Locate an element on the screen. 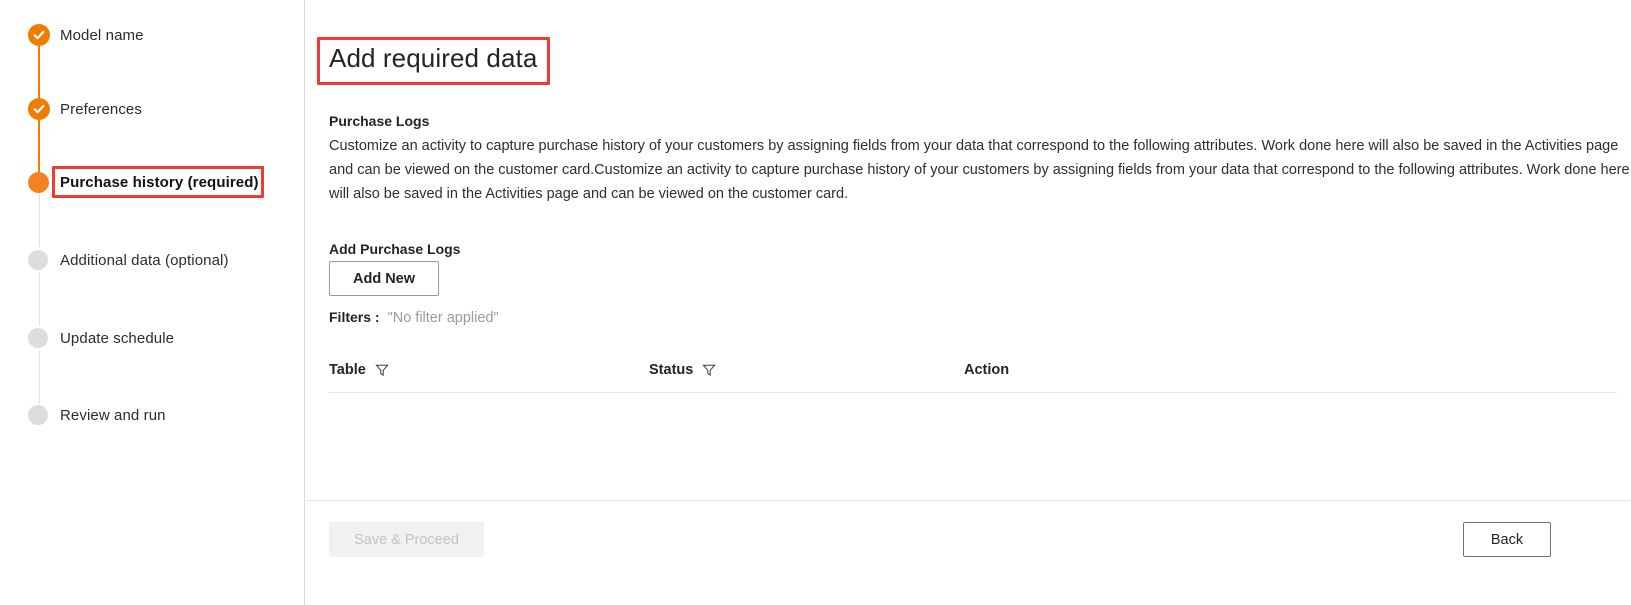 This screenshot has height=605, width=1631. table-column-header-label: Table is located at coordinates (347, 370).